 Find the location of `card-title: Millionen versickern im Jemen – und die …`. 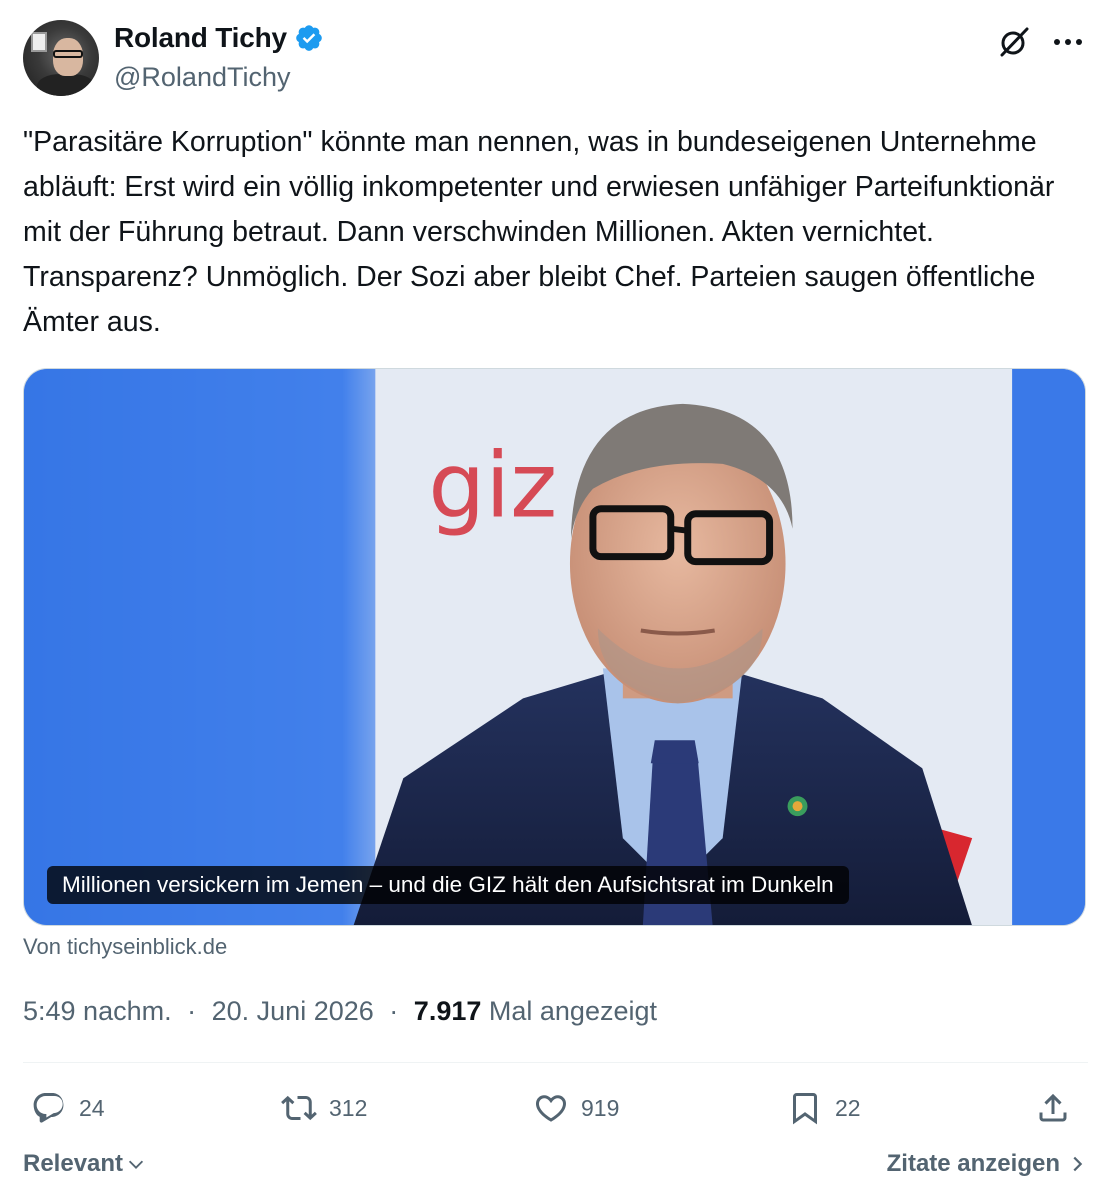

card-title: Millionen versickern im Jemen – und die … is located at coordinates (448, 885).